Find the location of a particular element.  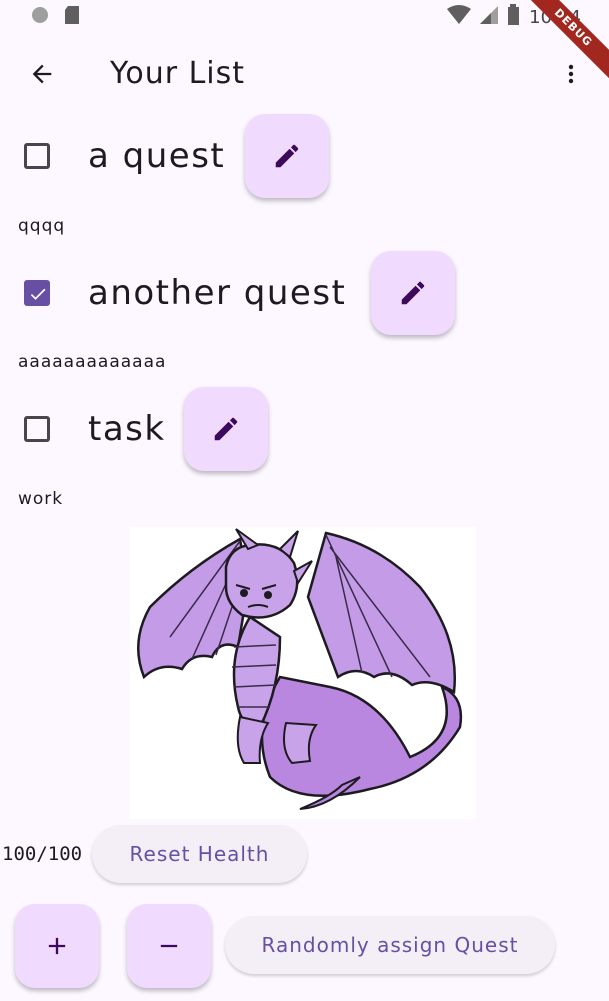

wifi-icon is located at coordinates (459, 17).